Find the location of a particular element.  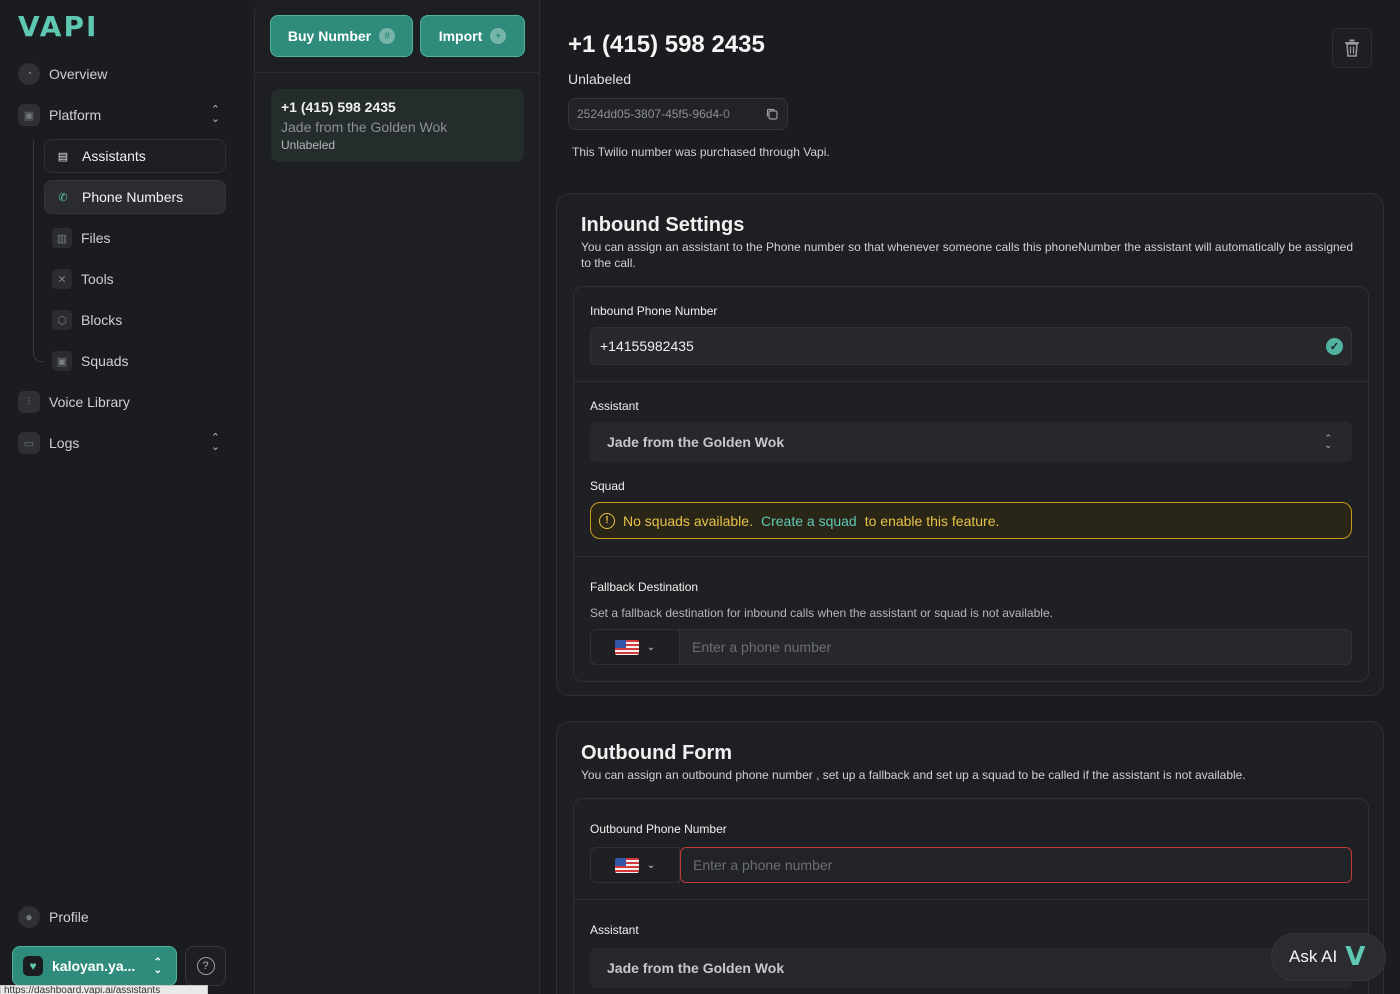

inbound-assistant-label: Assistant is located at coordinates (614, 406).